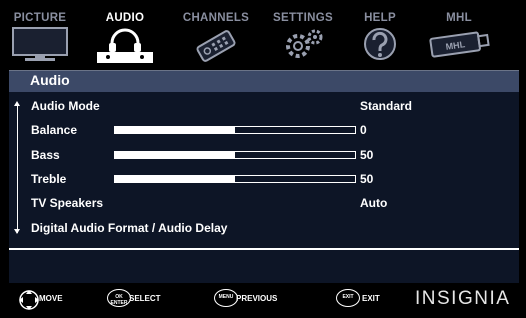 The width and height of the screenshot is (526, 318). What do you see at coordinates (264, 249) in the screenshot?
I see `panel-divider` at bounding box center [264, 249].